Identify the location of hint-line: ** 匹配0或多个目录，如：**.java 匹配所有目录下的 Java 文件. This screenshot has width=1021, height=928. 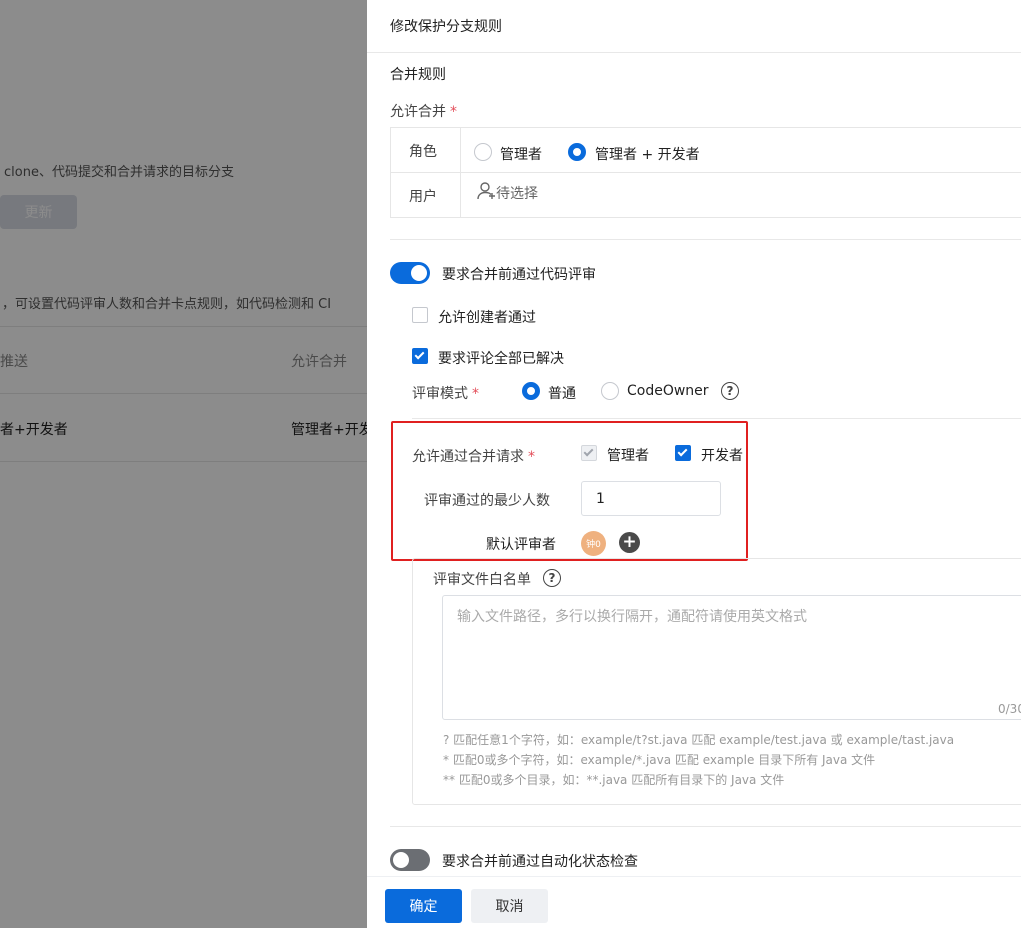
(614, 780).